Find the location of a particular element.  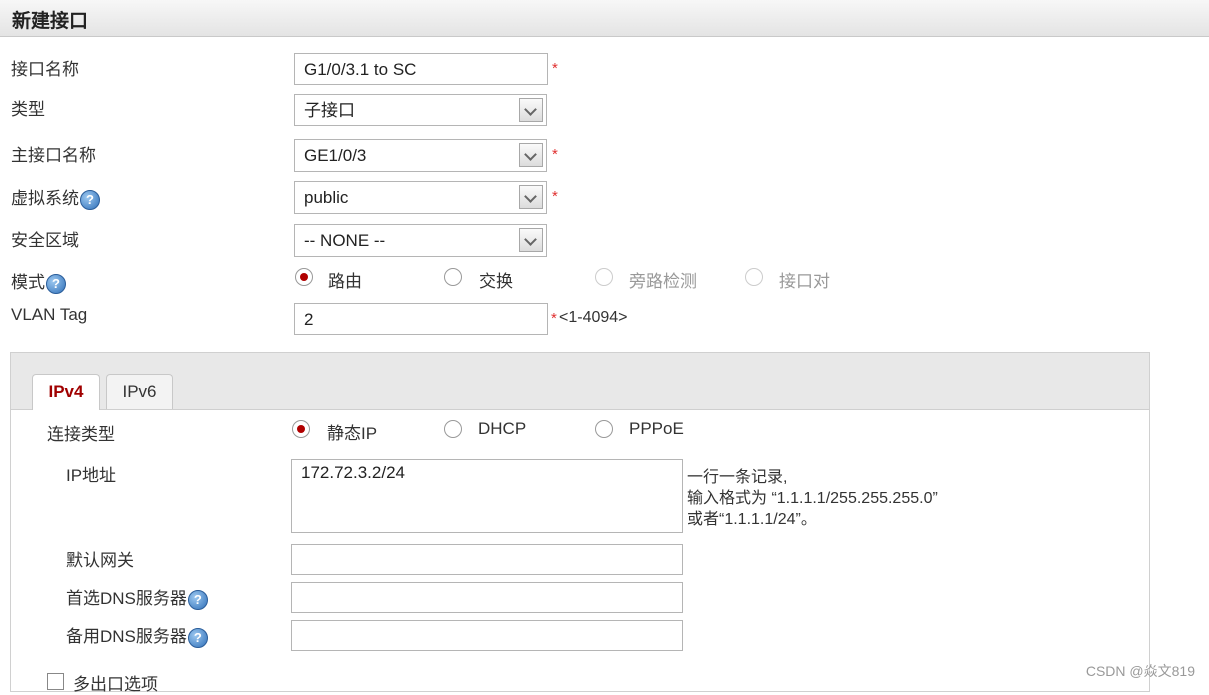

primary-dns-input is located at coordinates (487, 597).